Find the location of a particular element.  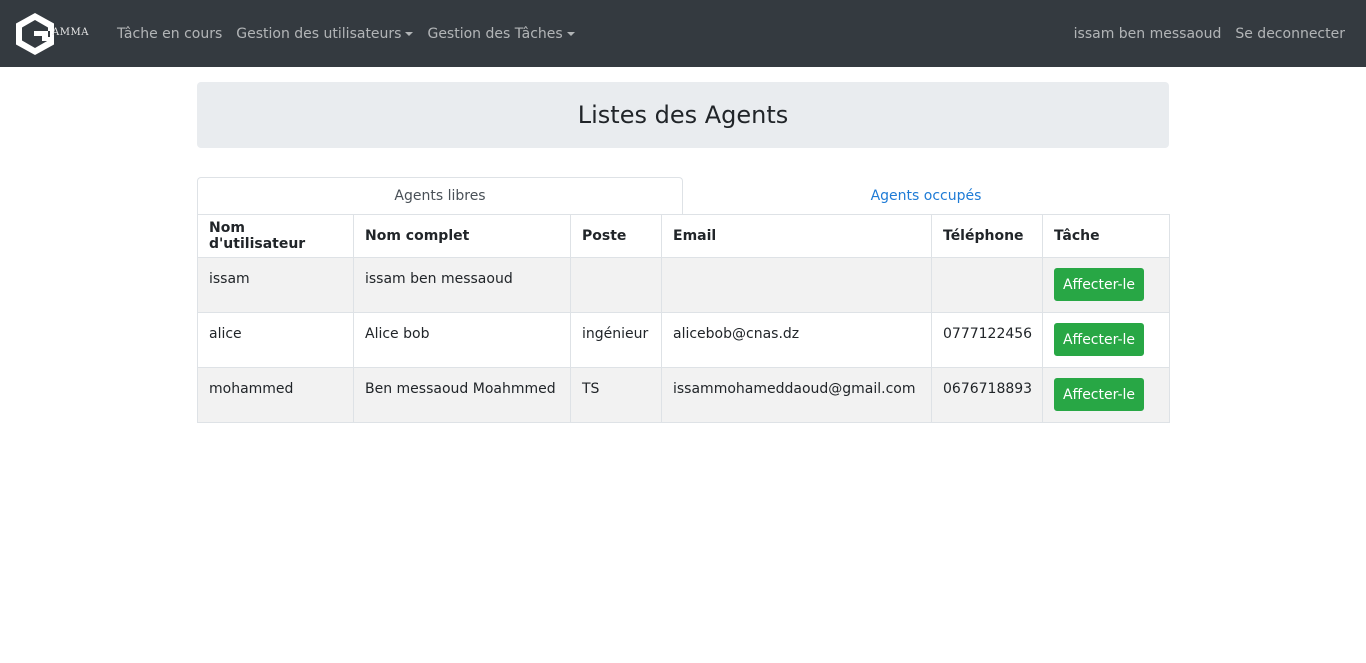

agent-tabs: Agents libres Agents occupés is located at coordinates (683, 196).